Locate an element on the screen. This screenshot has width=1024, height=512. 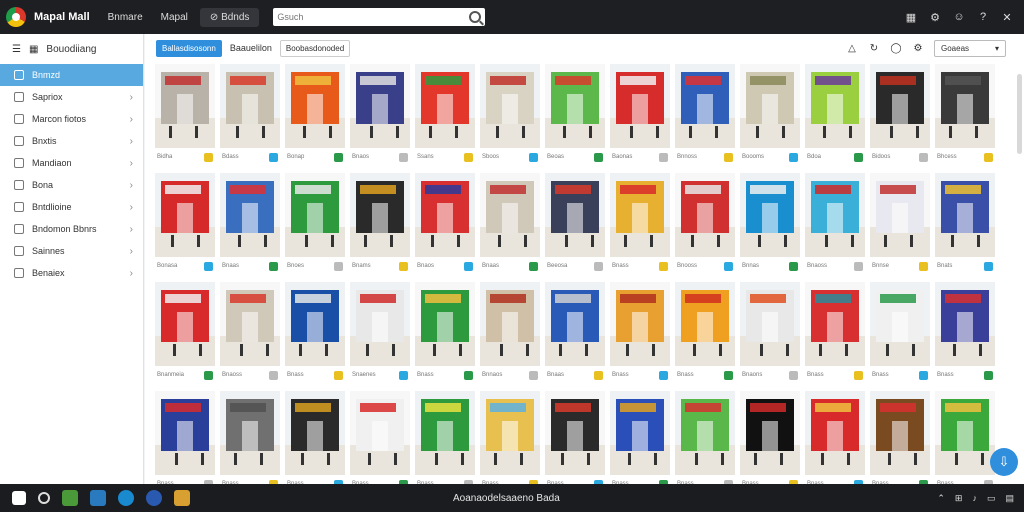
product-card: Bonasa is located at coordinates (185, 224).